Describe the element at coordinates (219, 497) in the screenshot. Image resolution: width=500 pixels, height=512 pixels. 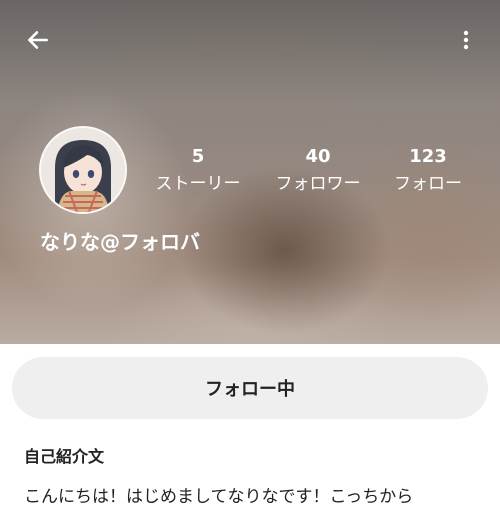
I see `bio-text: こんにちは！はじめましてなりなです！こっちから` at that location.